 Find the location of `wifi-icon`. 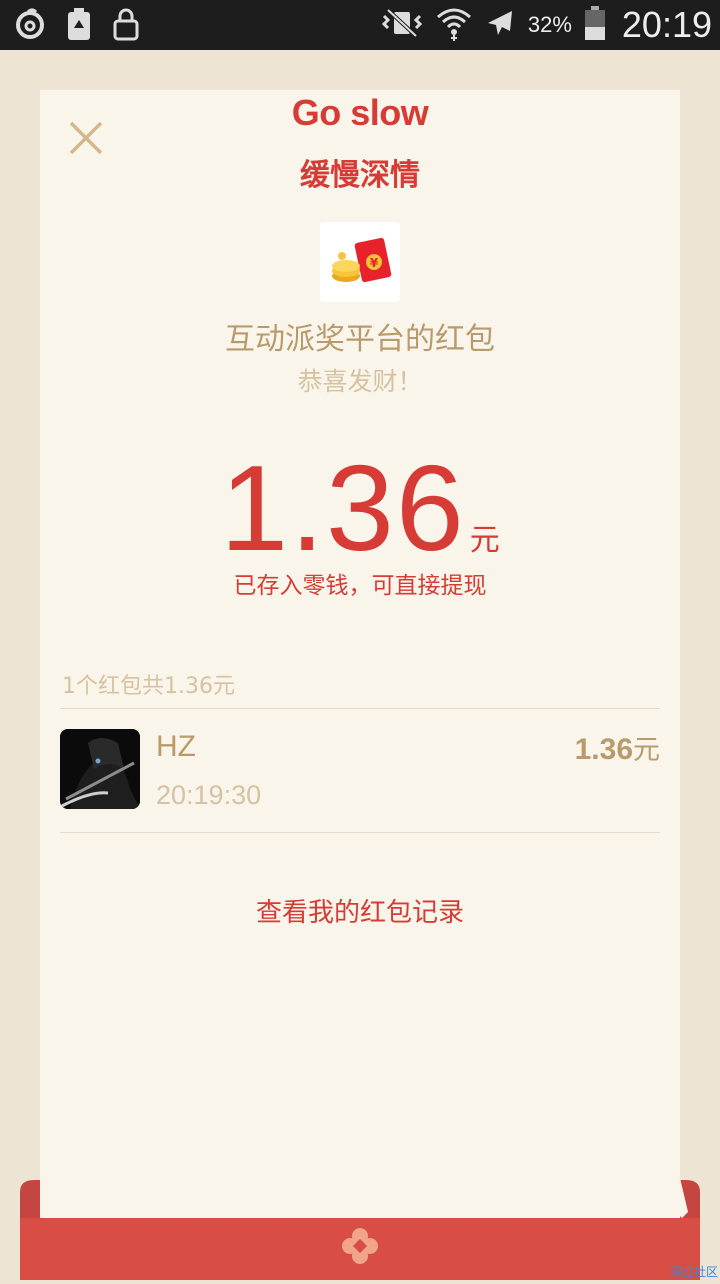

wifi-icon is located at coordinates (454, 25).